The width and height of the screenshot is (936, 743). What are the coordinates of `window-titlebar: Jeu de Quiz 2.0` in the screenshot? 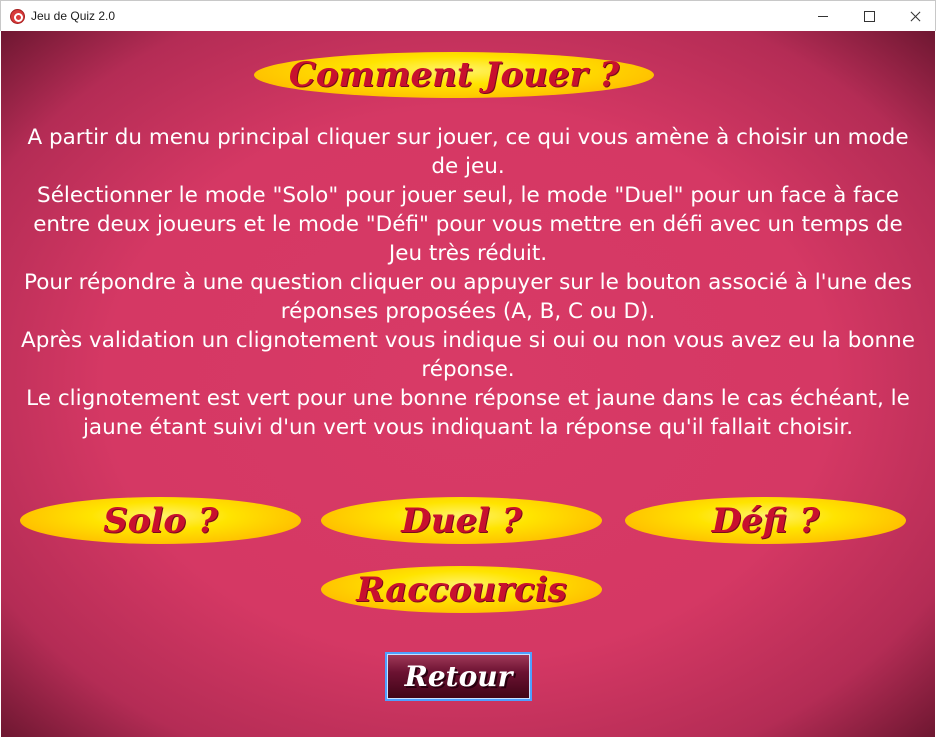 It's located at (468, 15).